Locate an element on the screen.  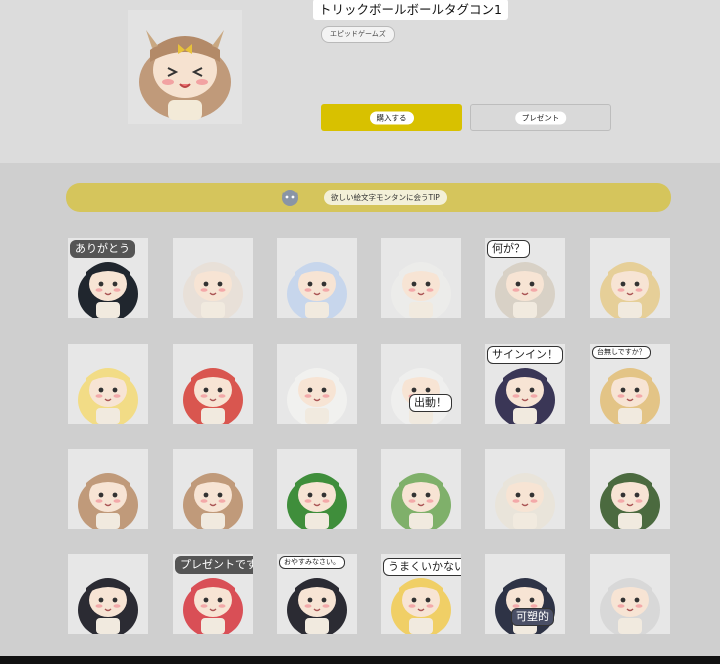
sticker-11: サインイン！ is located at coordinates (525, 384).